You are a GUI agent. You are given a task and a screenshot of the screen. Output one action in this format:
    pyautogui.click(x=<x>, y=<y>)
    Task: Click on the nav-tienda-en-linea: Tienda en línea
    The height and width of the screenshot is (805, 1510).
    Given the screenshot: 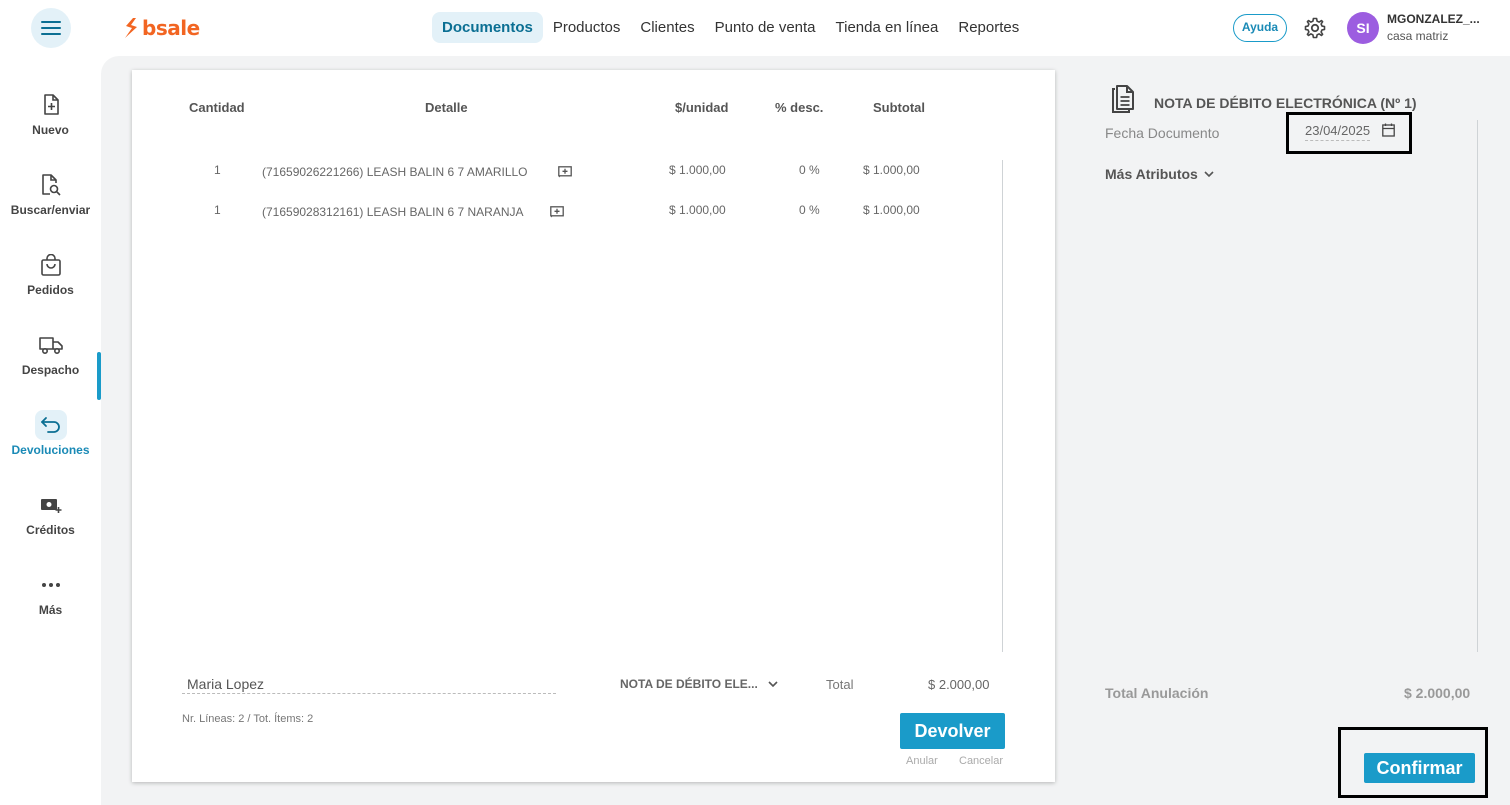 What is the action you would take?
    pyautogui.click(x=887, y=27)
    